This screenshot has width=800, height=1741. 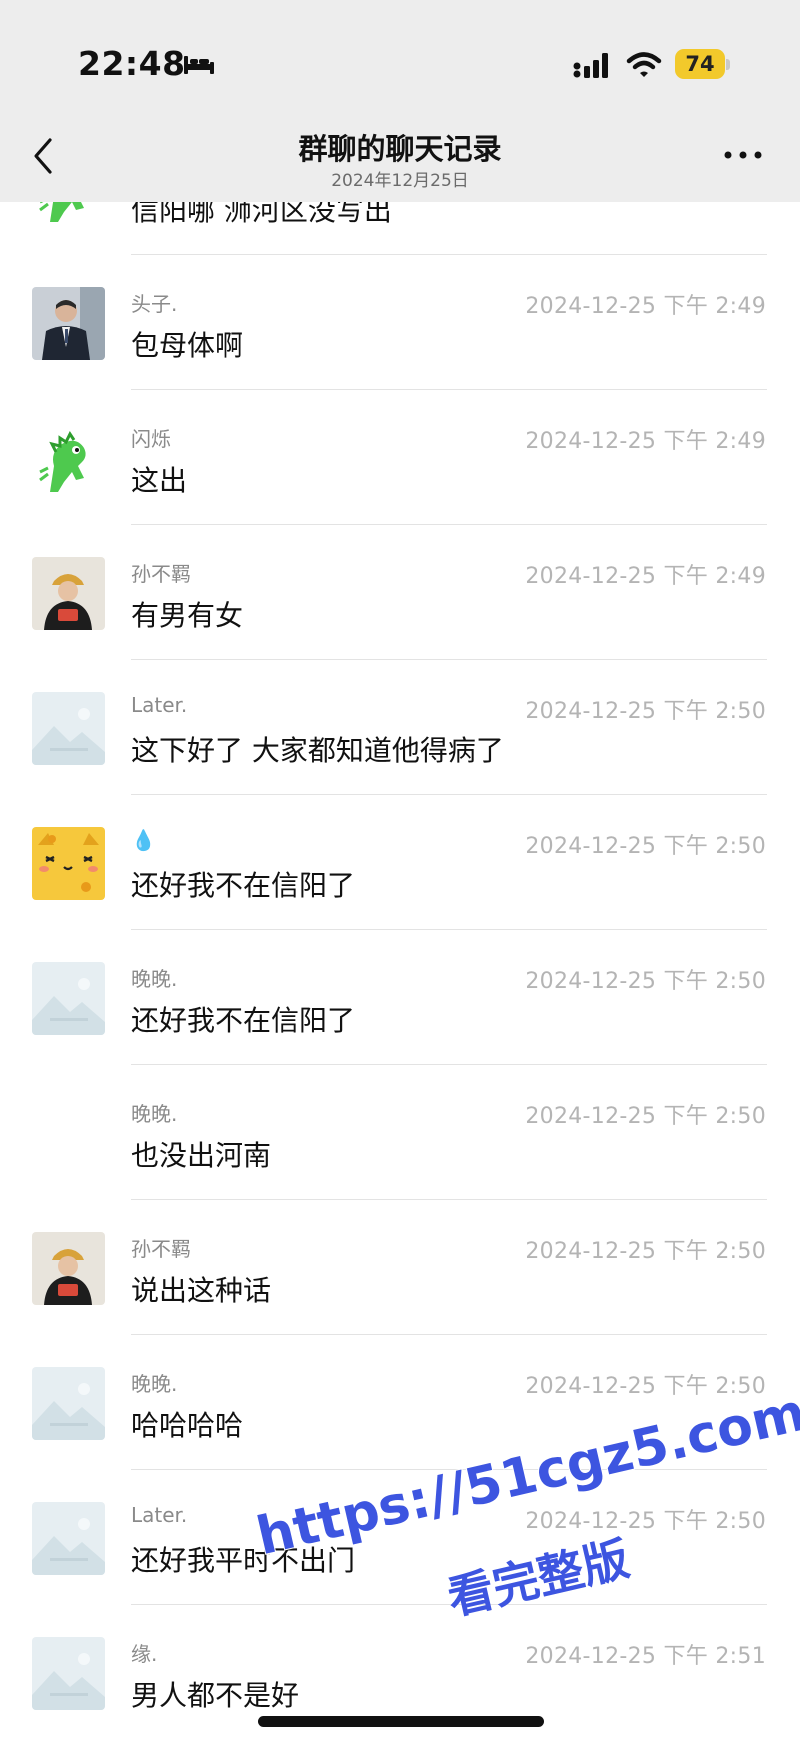 I want to click on list-item: 晚晚. 2024-12-25 下午 2:50 哈哈哈哈, so click(x=400, y=1402).